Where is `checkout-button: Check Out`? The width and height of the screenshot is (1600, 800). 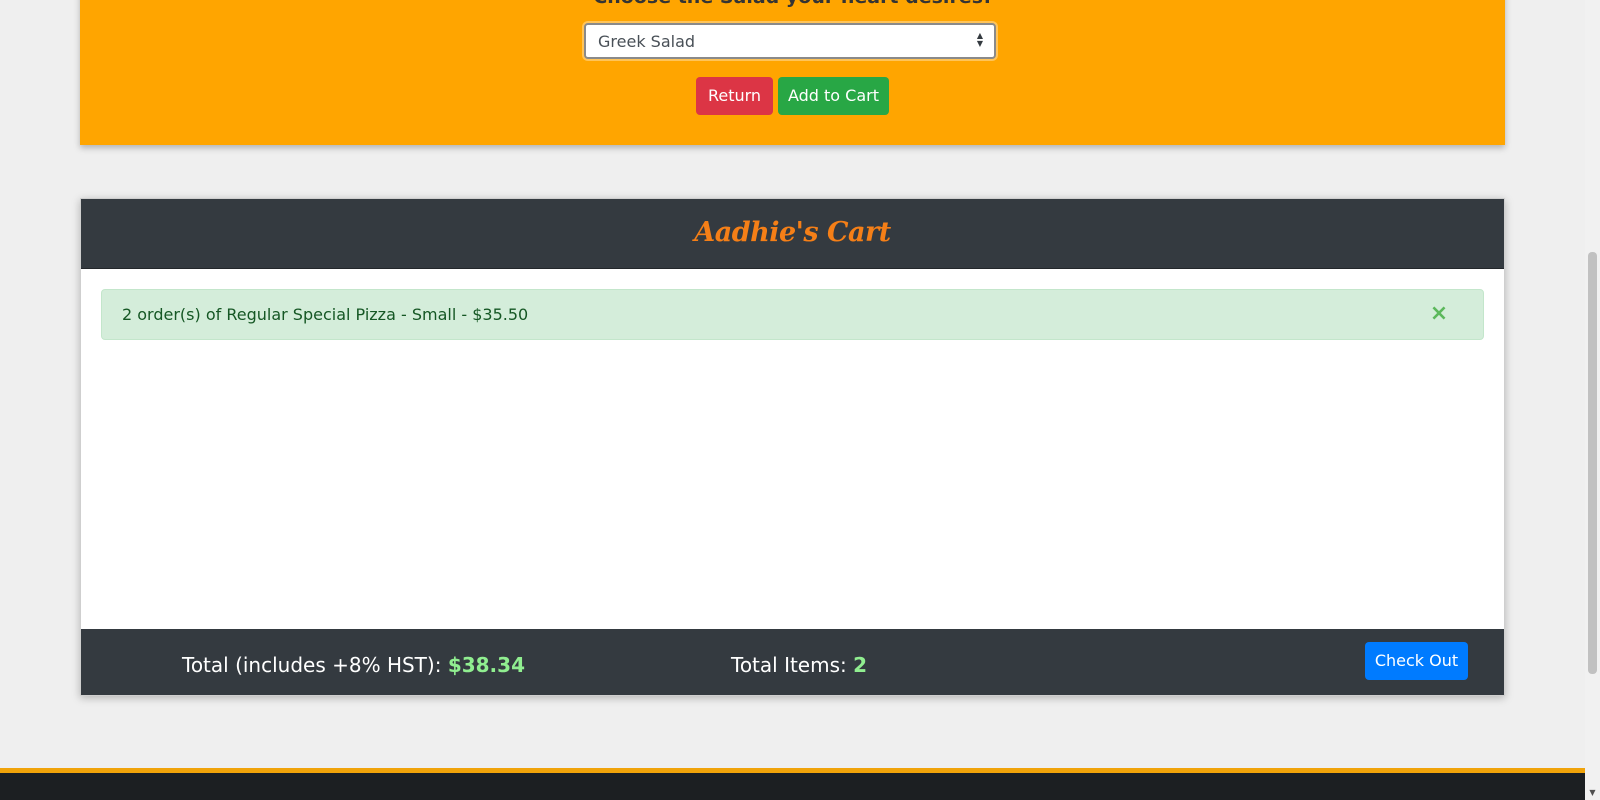 checkout-button: Check Out is located at coordinates (1416, 661).